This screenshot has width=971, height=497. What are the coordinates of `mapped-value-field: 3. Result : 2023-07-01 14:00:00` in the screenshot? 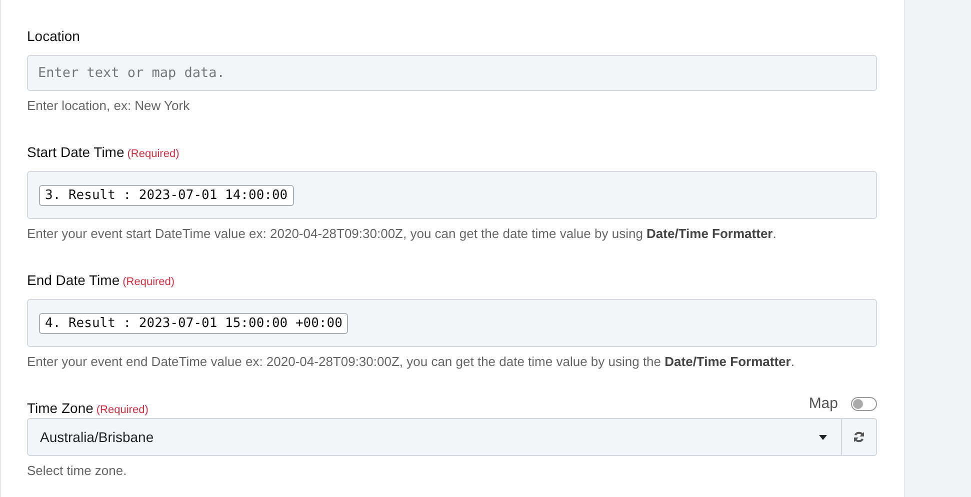 It's located at (452, 195).